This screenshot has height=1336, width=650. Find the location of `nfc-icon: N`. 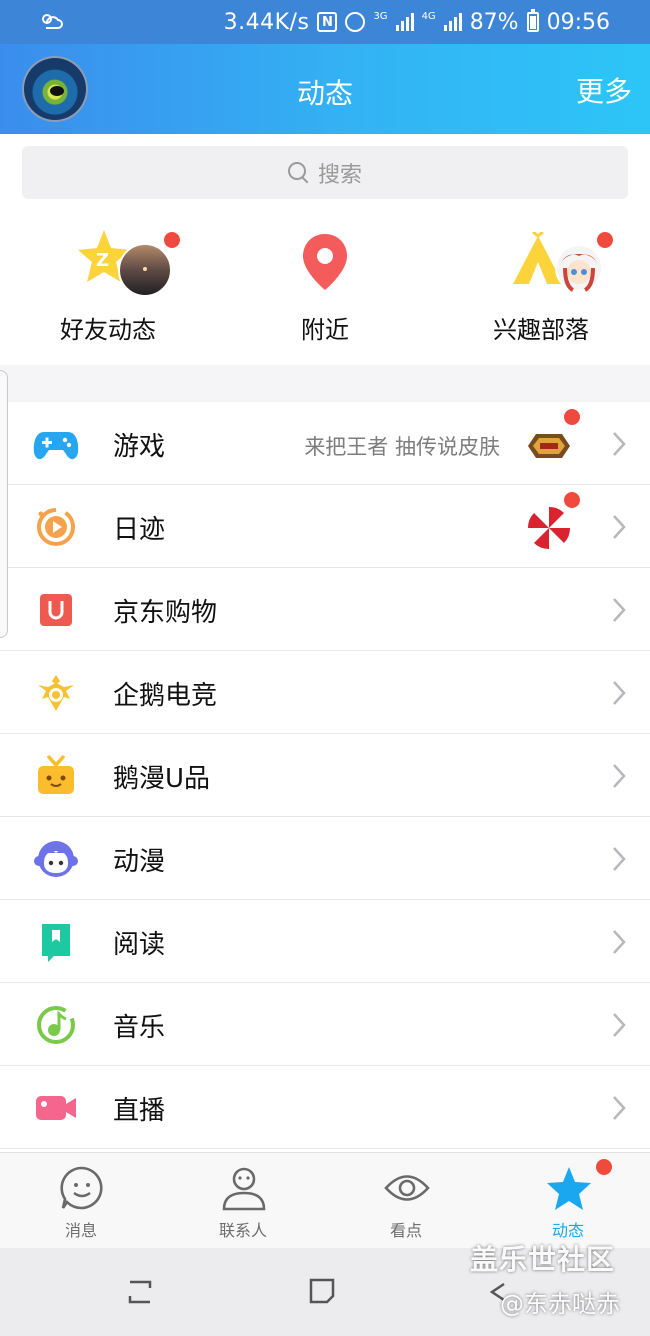

nfc-icon: N is located at coordinates (327, 22).